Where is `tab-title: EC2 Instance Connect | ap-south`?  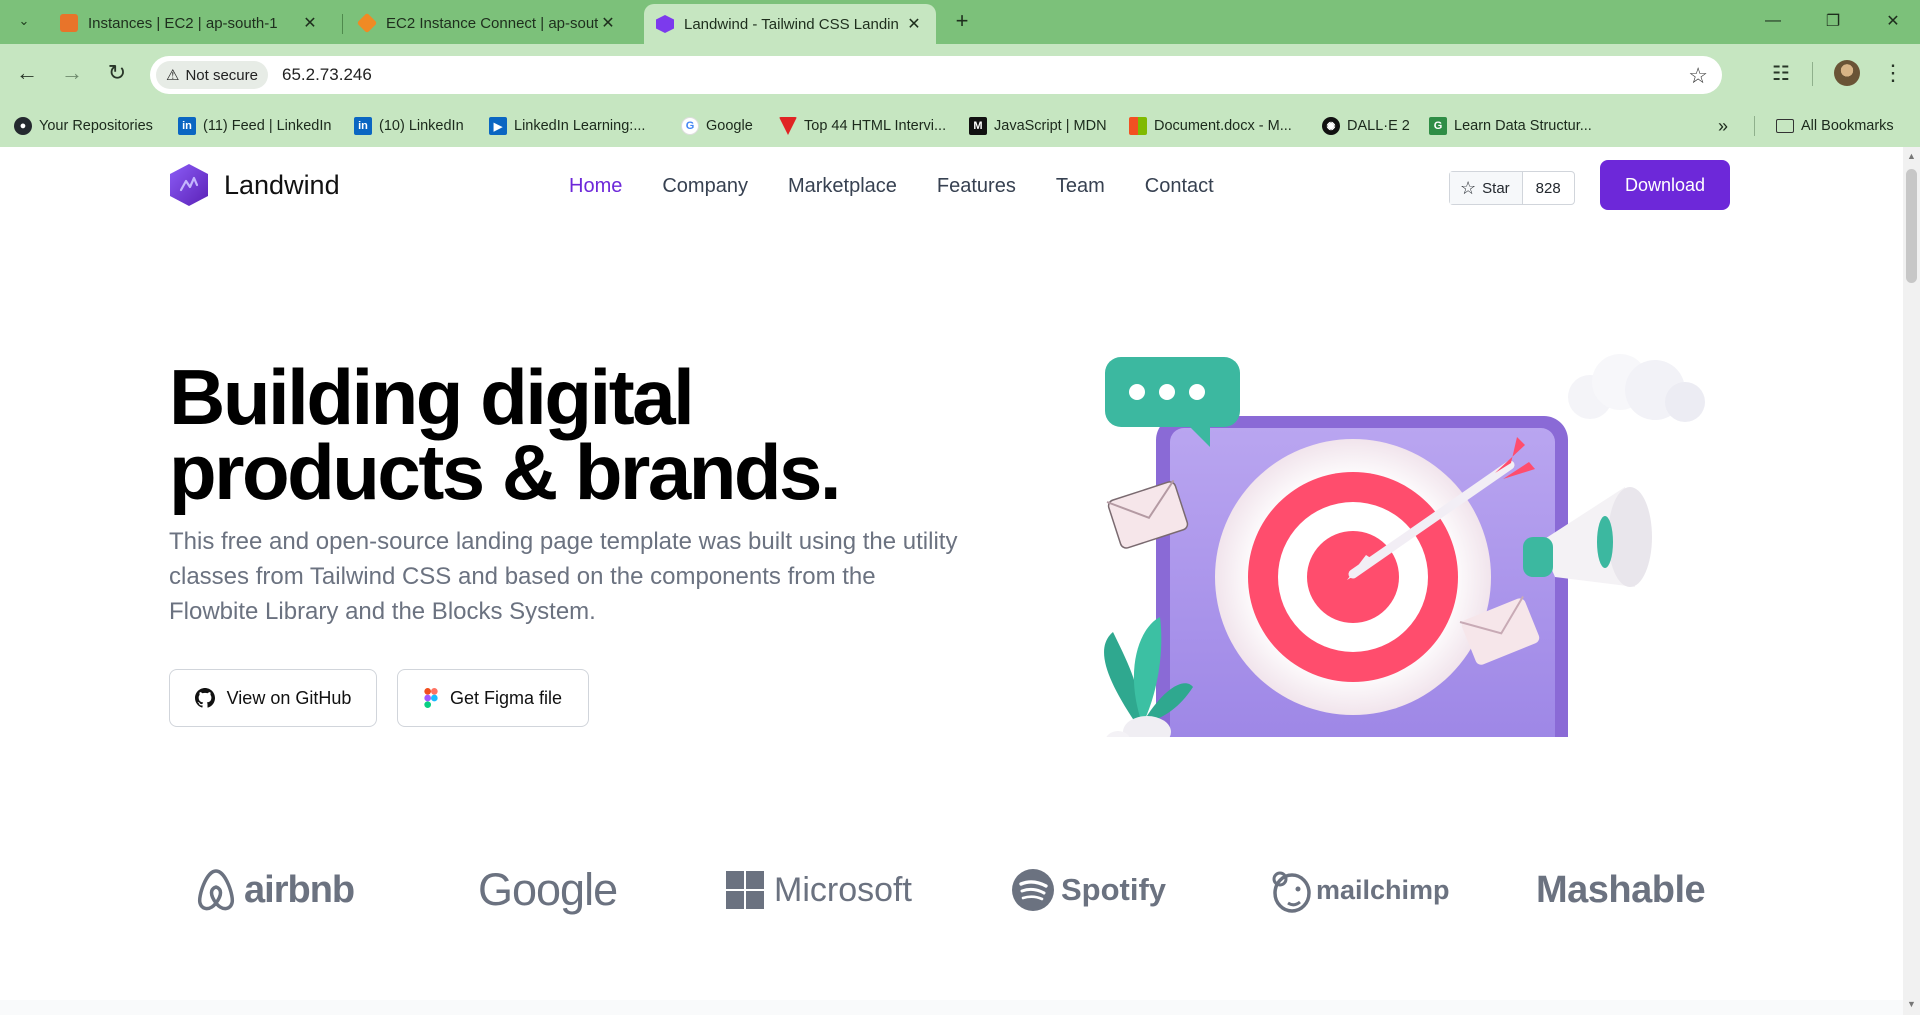
tab-title: EC2 Instance Connect | ap-south is located at coordinates (492, 23).